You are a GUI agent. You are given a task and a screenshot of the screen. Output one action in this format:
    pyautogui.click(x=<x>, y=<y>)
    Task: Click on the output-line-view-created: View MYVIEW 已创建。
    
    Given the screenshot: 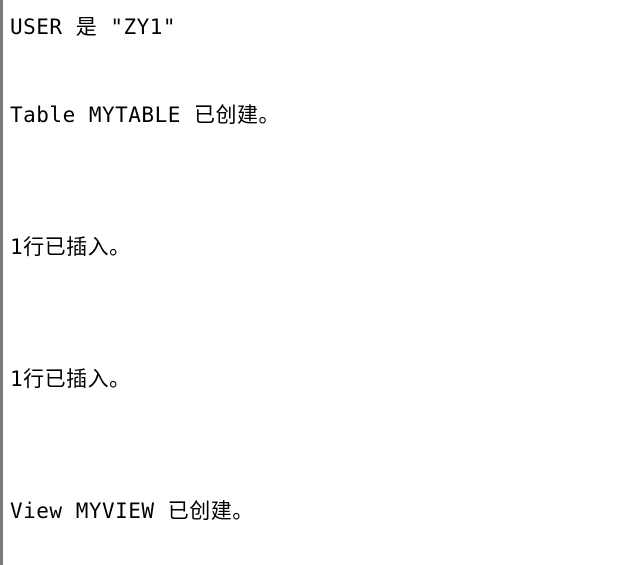 What is the action you would take?
    pyautogui.click(x=132, y=511)
    